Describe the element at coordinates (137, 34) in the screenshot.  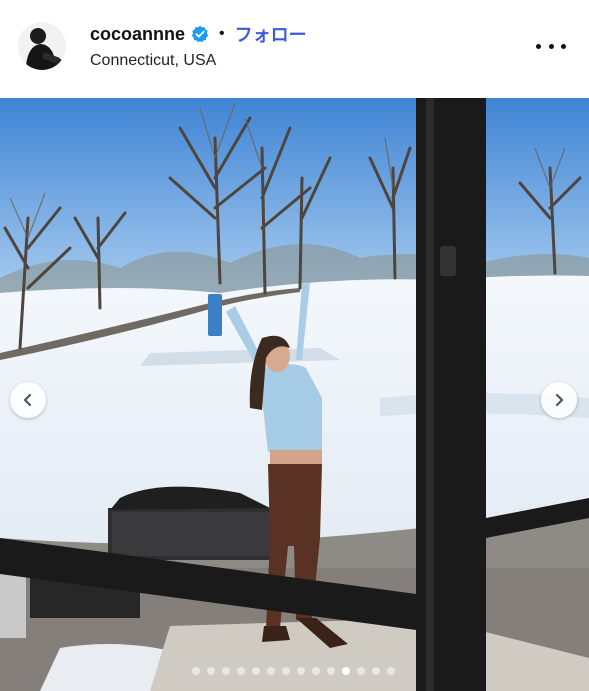
I see `username: cocoannne` at that location.